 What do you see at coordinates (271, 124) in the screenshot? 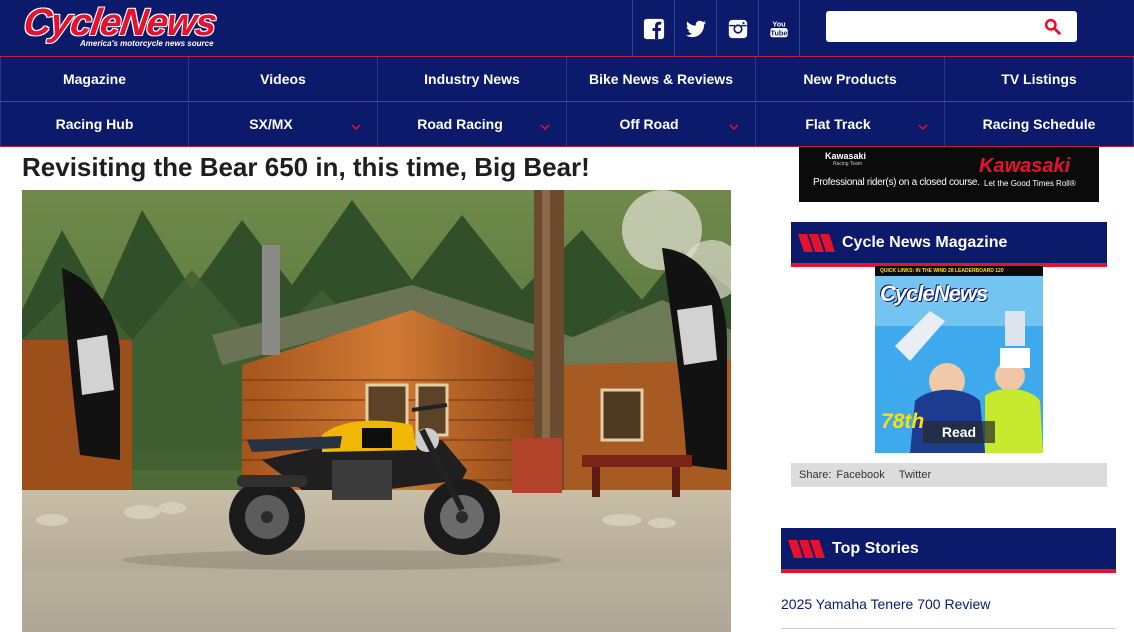
I see `nav-label: SX/MX` at bounding box center [271, 124].